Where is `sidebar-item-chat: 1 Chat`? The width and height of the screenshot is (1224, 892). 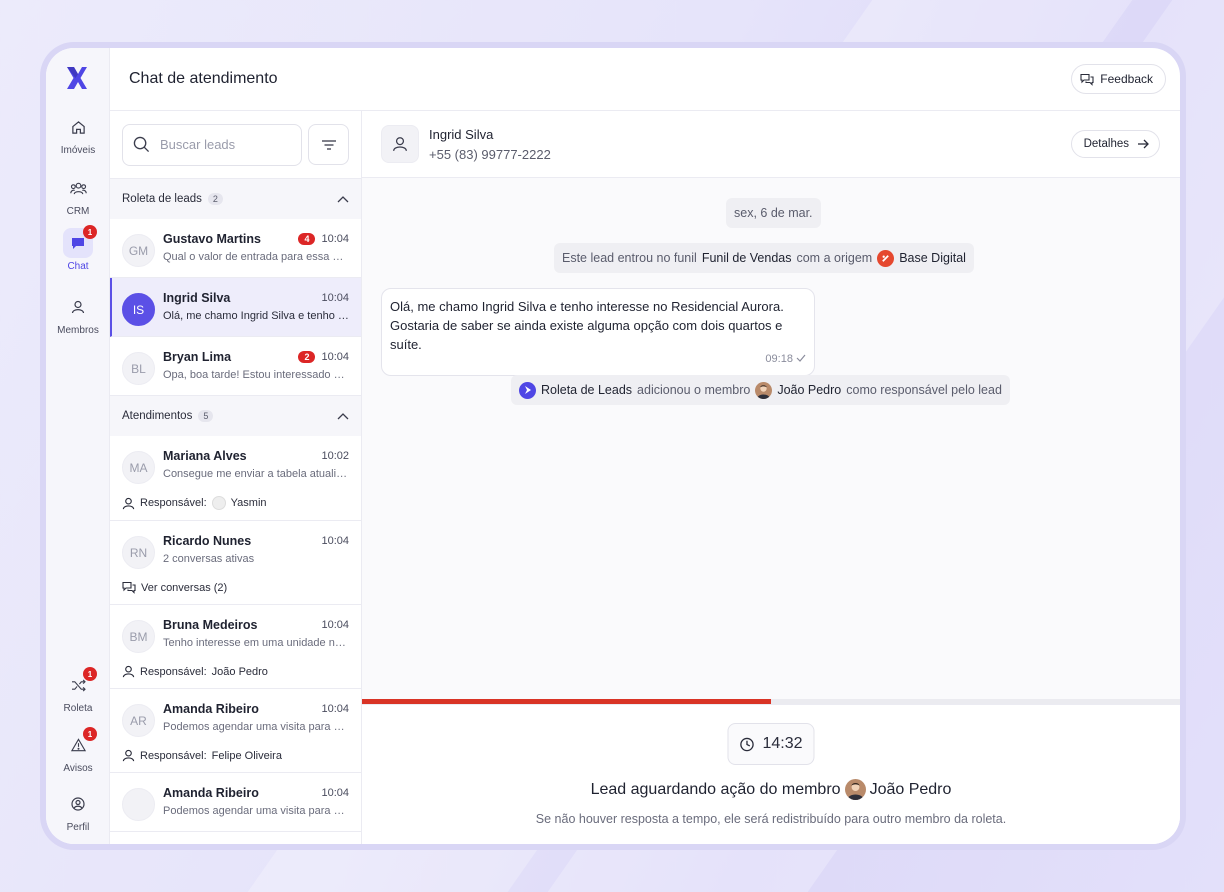
sidebar-item-chat: 1 Chat is located at coordinates (78, 248).